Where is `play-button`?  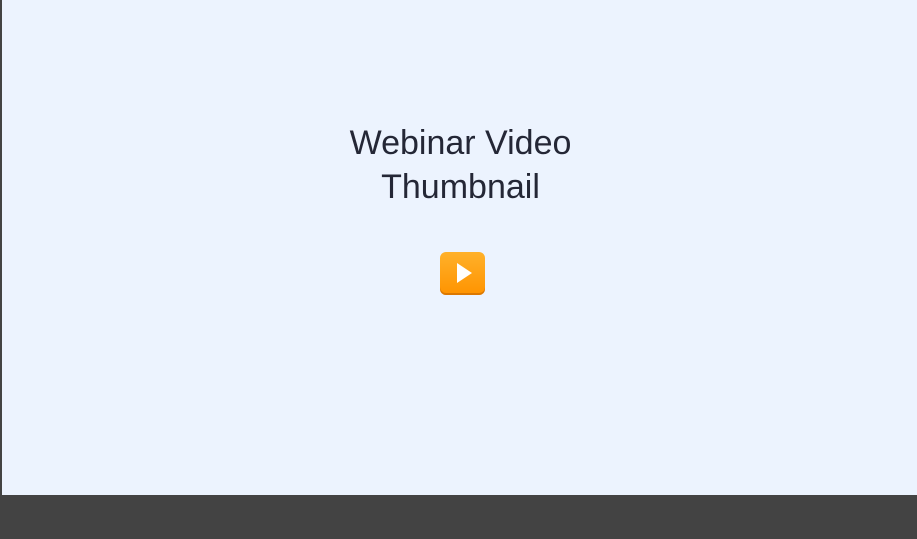 play-button is located at coordinates (462, 273).